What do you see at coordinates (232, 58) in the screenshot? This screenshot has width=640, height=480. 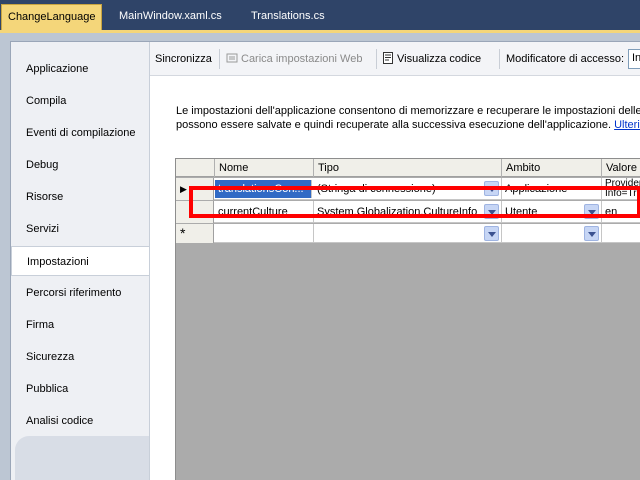 I see `web-settings-icon` at bounding box center [232, 58].